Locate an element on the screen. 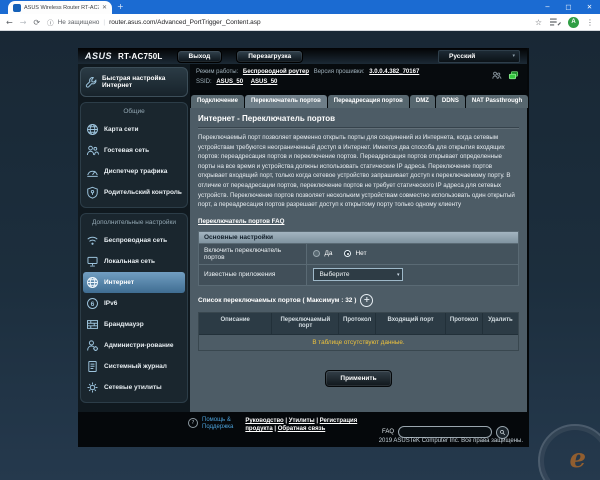 This screenshot has width=600, height=480. firewall-icon is located at coordinates (92, 324).